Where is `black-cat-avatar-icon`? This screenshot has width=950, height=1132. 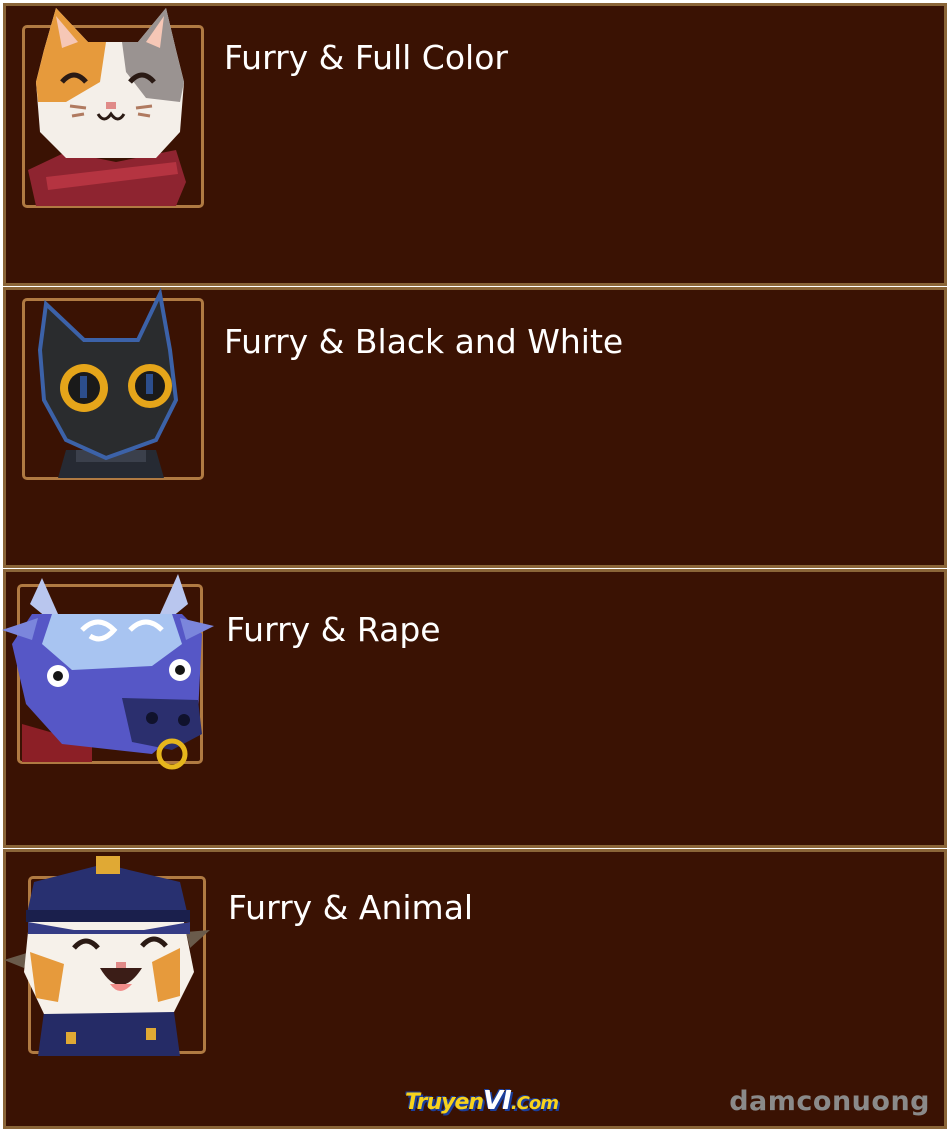 black-cat-avatar-icon is located at coordinates (108, 382).